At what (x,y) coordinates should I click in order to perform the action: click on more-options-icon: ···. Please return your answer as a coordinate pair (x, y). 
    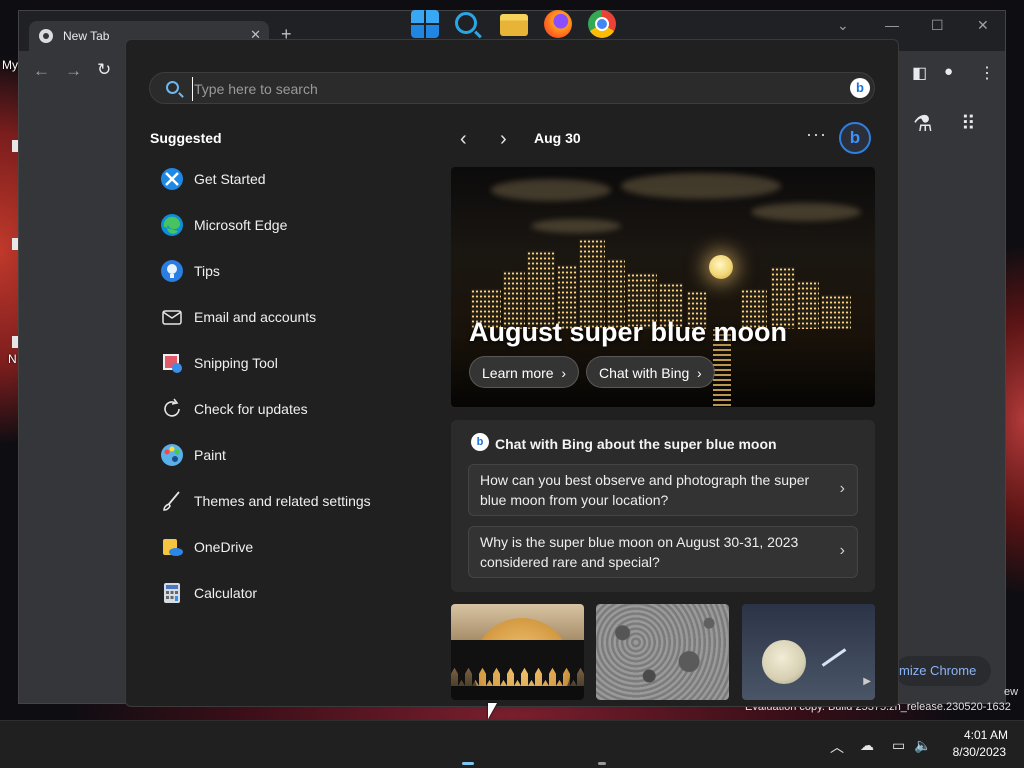
    Looking at the image, I should click on (816, 134).